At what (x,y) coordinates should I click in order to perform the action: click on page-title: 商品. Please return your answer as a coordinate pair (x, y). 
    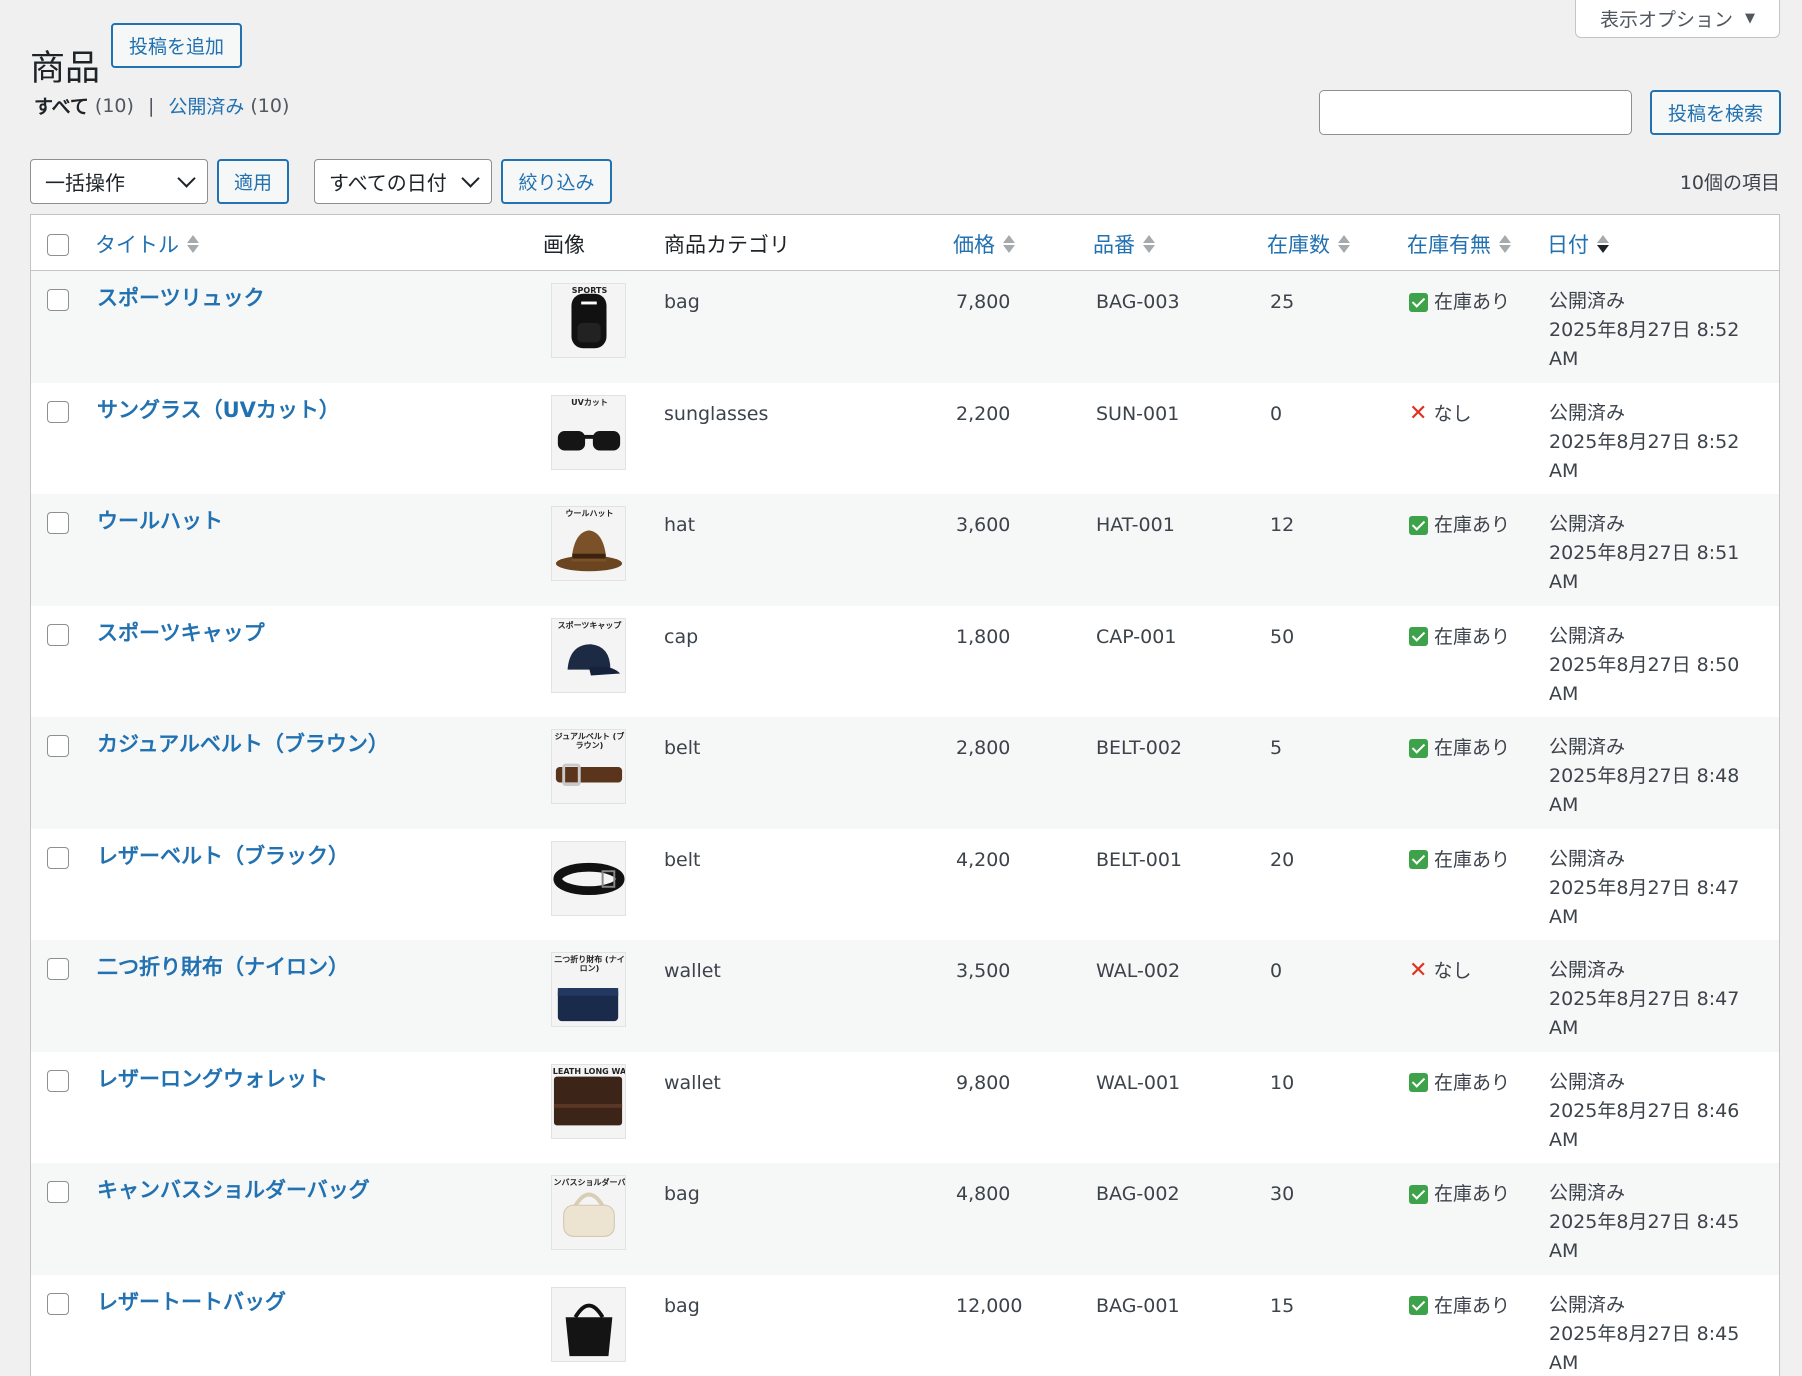
    Looking at the image, I should click on (65, 69).